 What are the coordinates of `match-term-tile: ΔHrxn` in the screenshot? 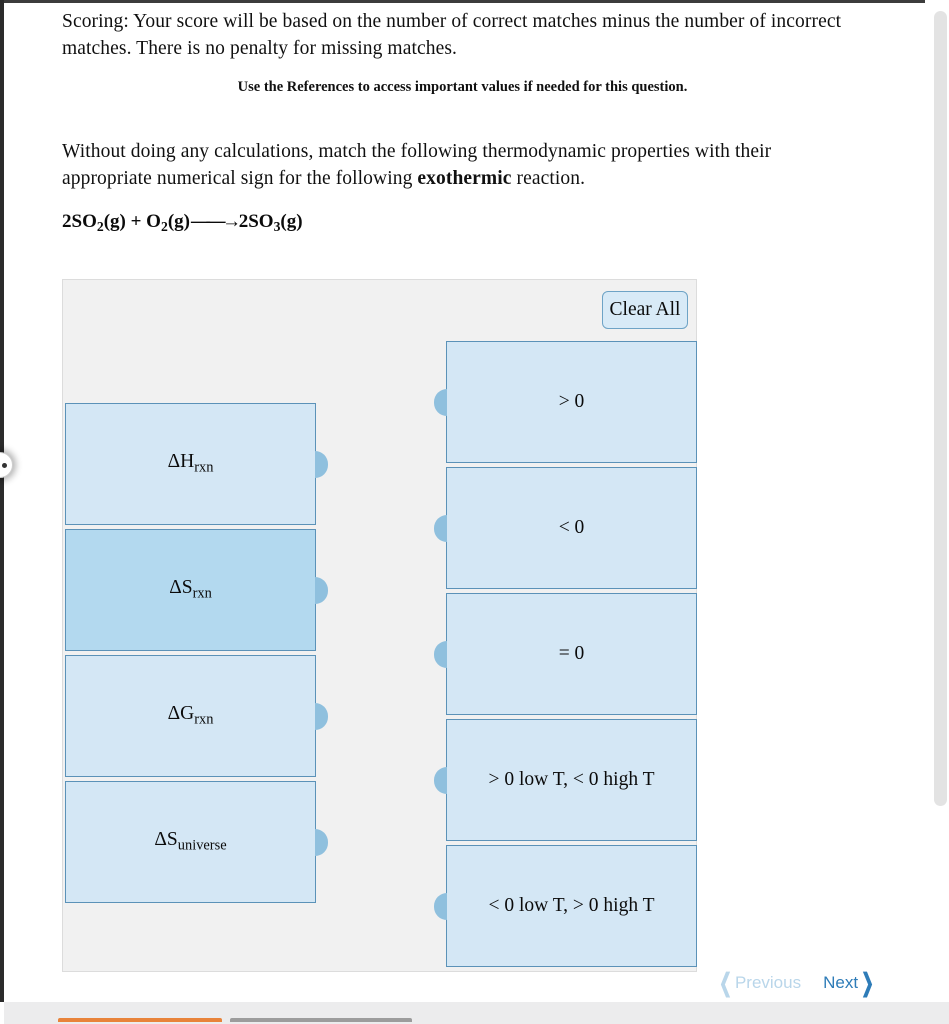 It's located at (196, 464).